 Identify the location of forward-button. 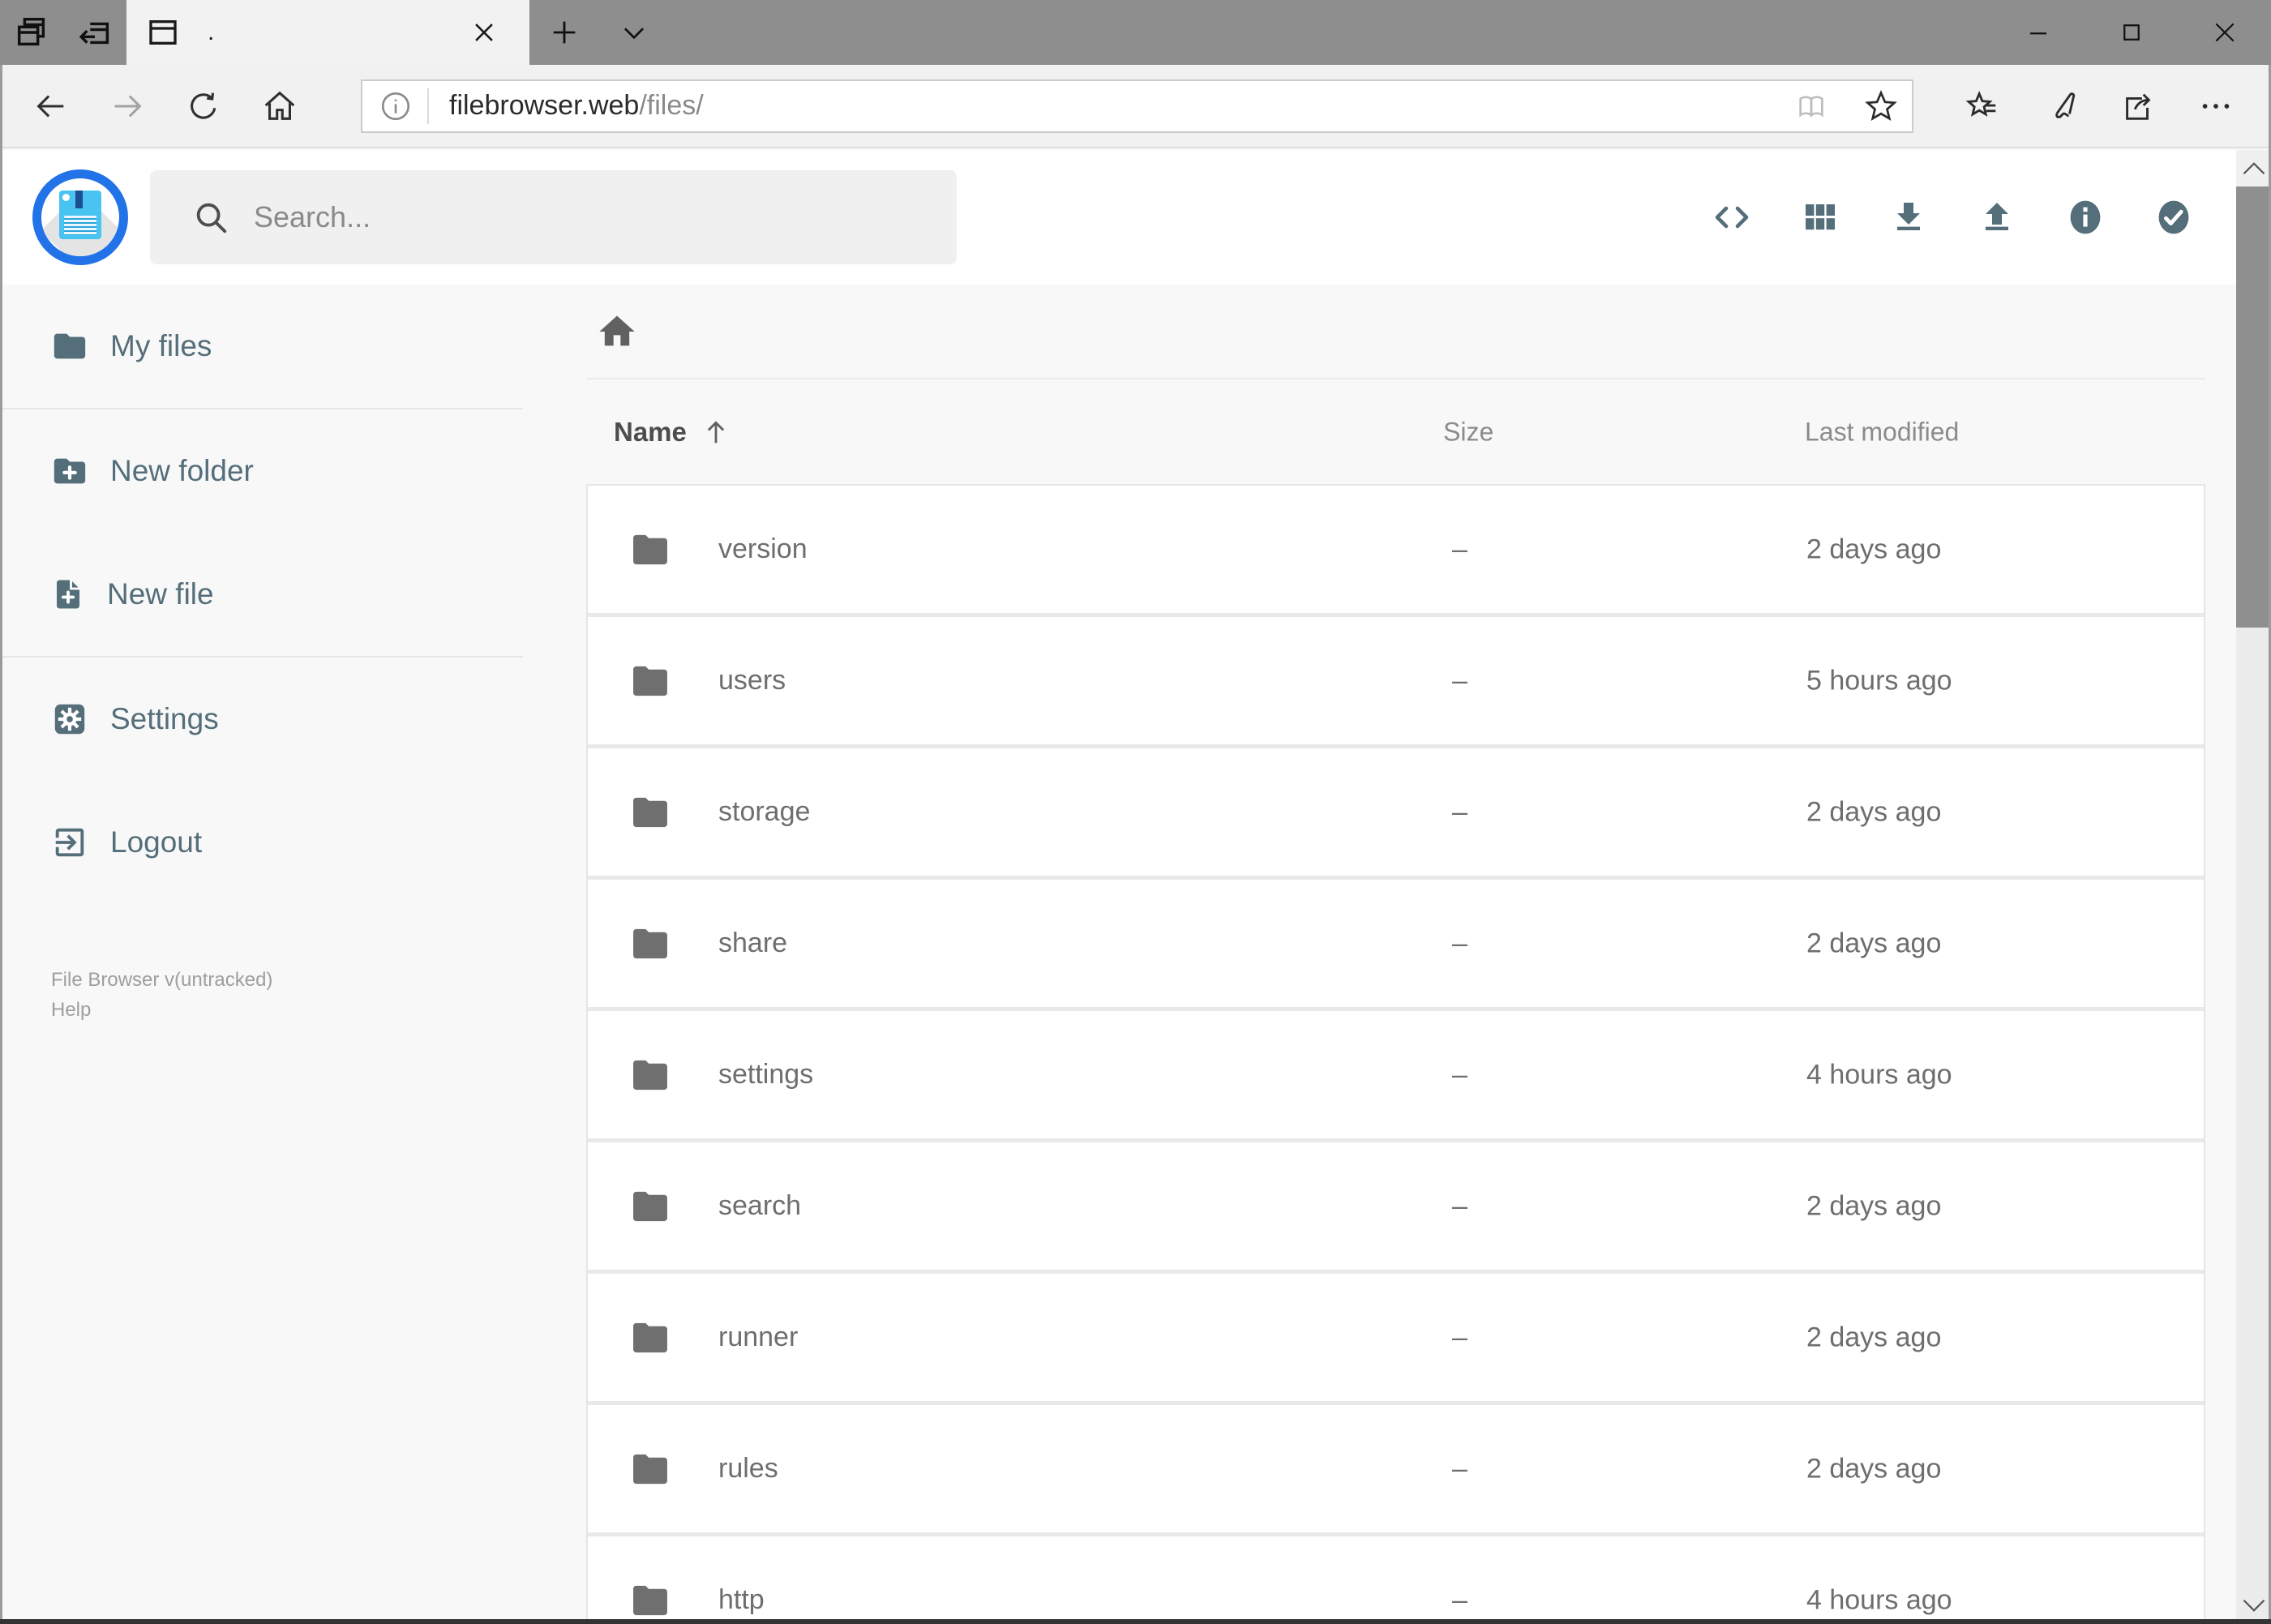
(127, 106).